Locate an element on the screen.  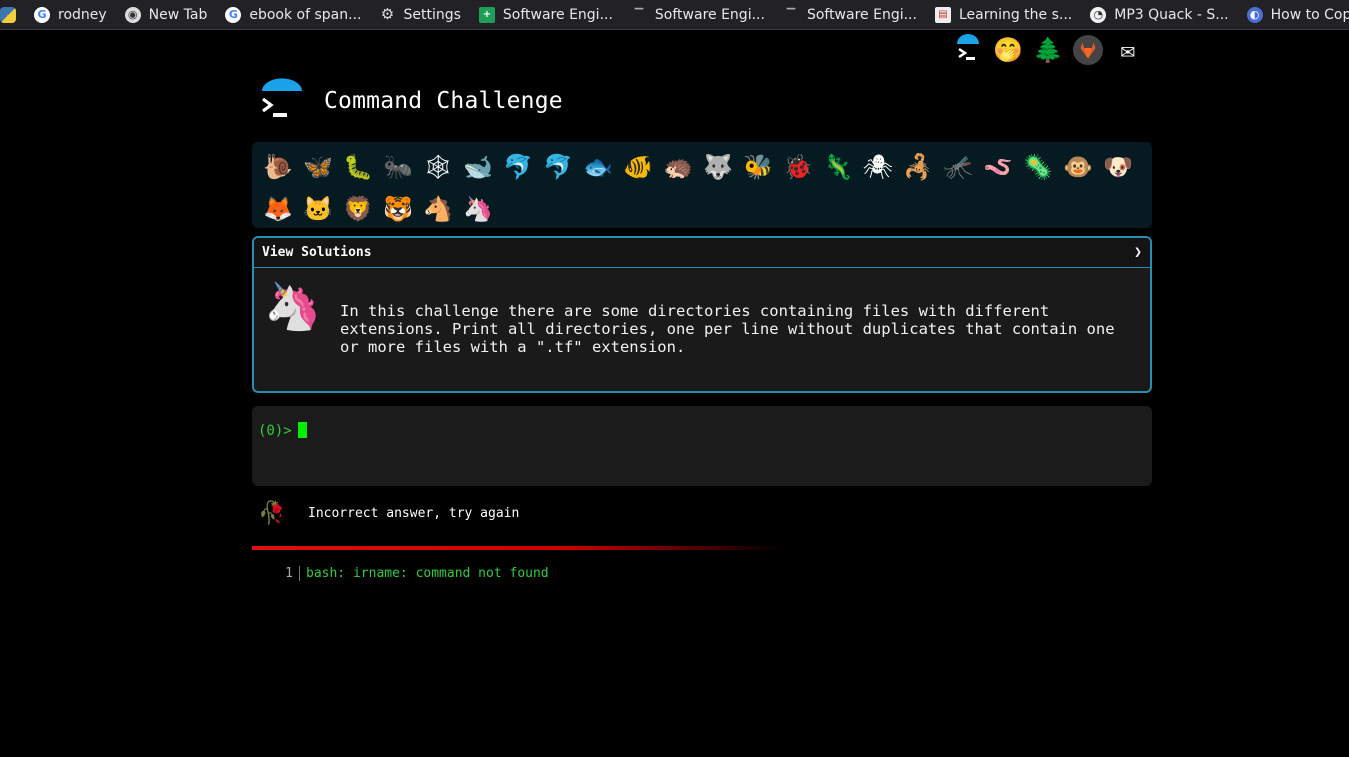
level-icon: 🐌 is located at coordinates (278, 167).